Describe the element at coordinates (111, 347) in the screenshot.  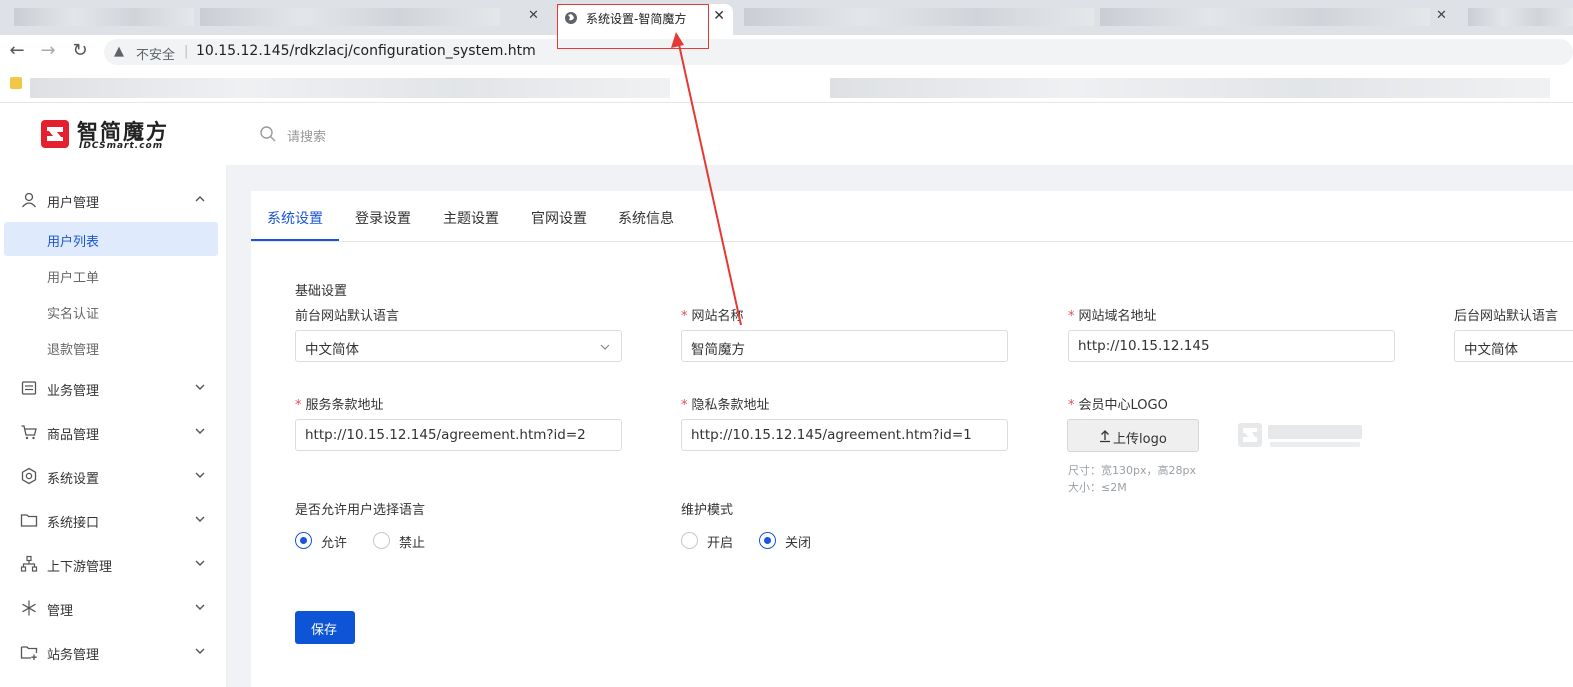
I see `sidebar-item-refunds: 退款管理` at that location.